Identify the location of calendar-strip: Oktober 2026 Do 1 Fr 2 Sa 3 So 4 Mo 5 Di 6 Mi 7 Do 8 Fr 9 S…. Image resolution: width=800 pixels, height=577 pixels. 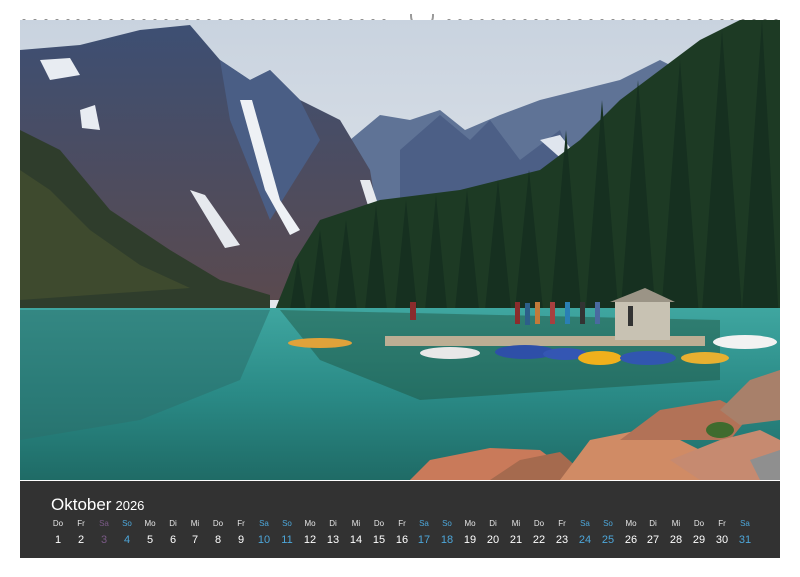
(400, 519).